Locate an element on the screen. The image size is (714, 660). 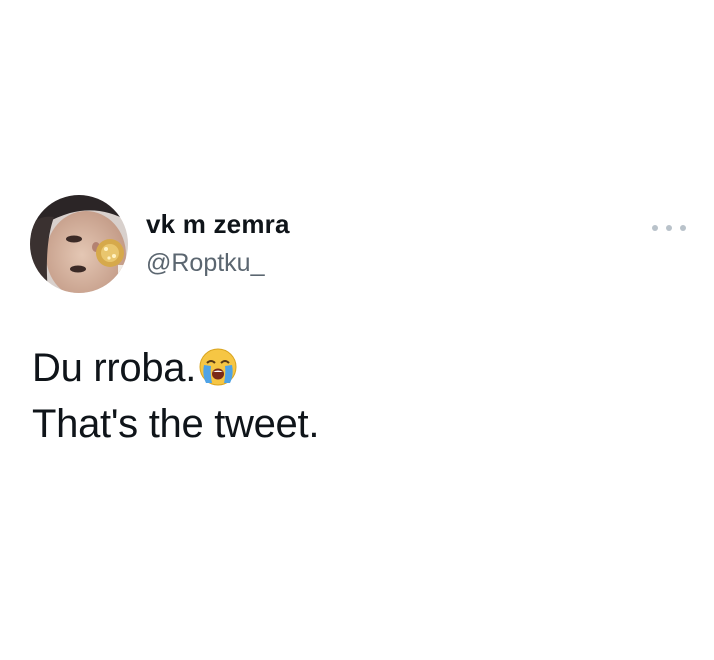
tweet-line-1: Du rroba. is located at coordinates (175, 368).